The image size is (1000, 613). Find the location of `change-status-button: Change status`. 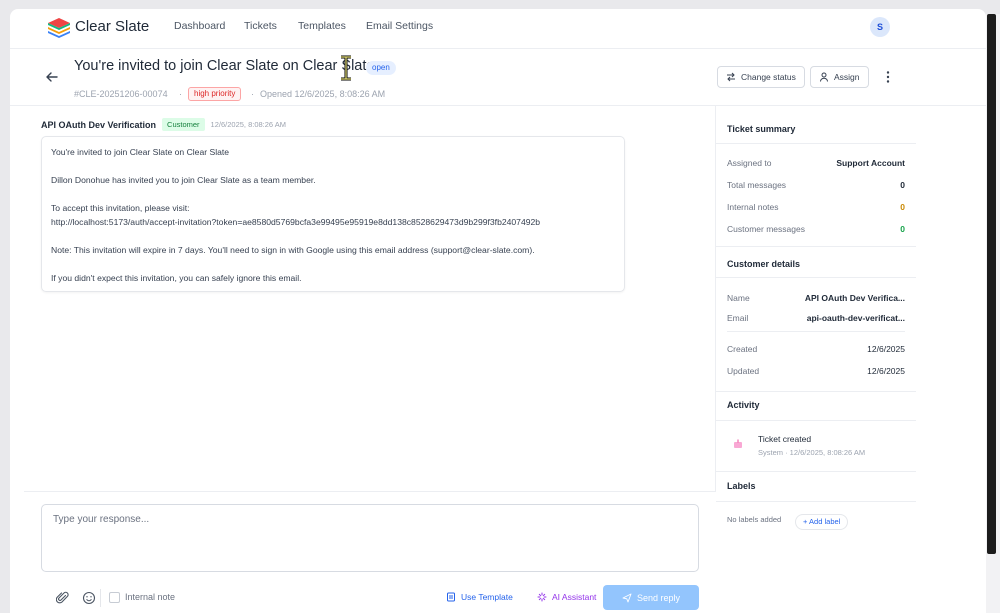

change-status-button: Change status is located at coordinates (761, 77).